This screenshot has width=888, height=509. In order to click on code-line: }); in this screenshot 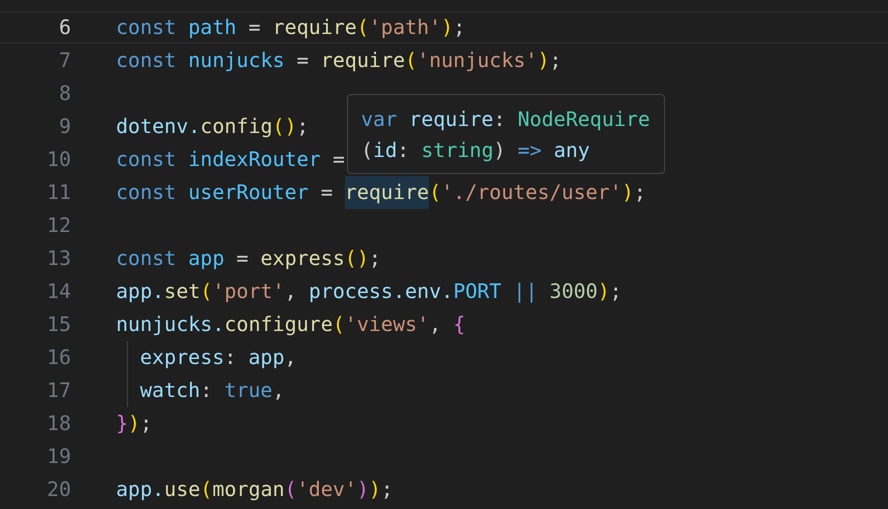, I will do `click(134, 423)`.